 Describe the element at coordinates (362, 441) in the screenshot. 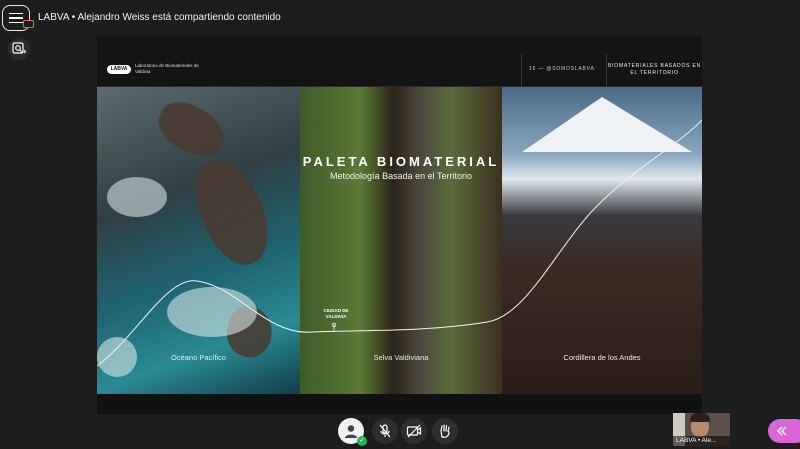

I see `status-check-icon: ✓` at that location.